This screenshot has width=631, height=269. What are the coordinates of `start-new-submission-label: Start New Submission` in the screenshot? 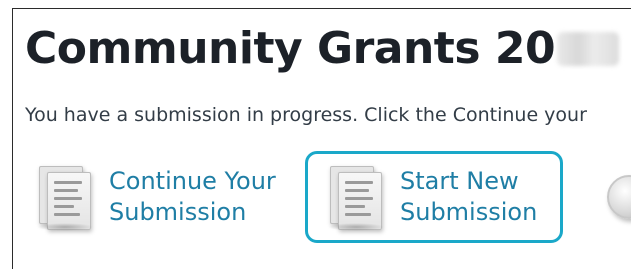 It's located at (468, 197).